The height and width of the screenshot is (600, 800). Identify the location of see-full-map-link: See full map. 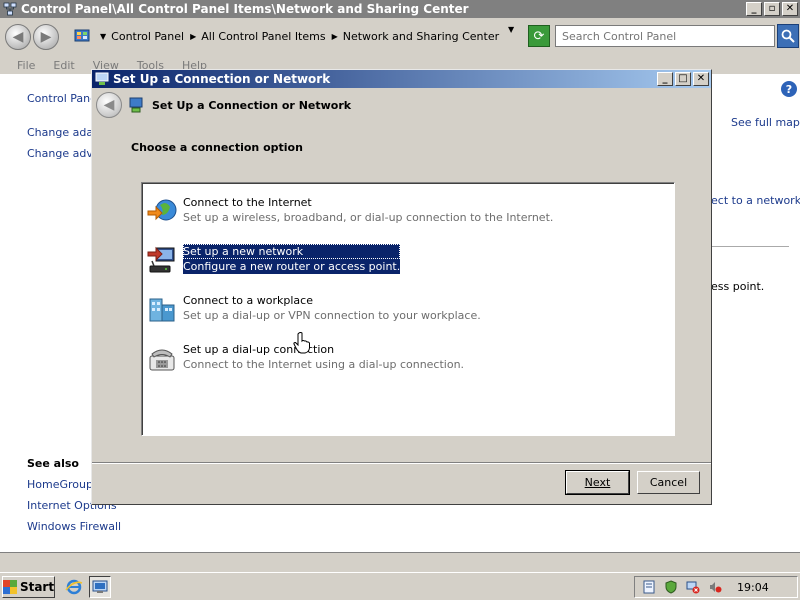
(765, 122).